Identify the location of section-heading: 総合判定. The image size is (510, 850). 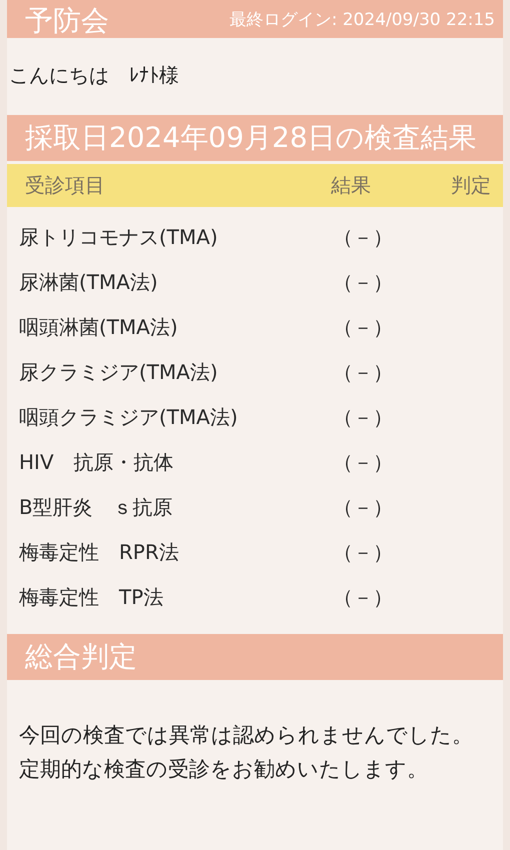
(81, 657).